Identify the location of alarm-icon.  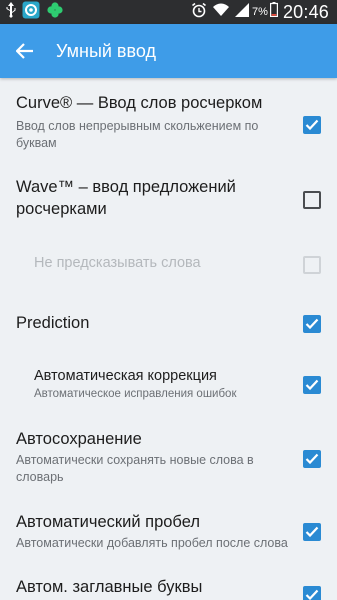
(199, 12).